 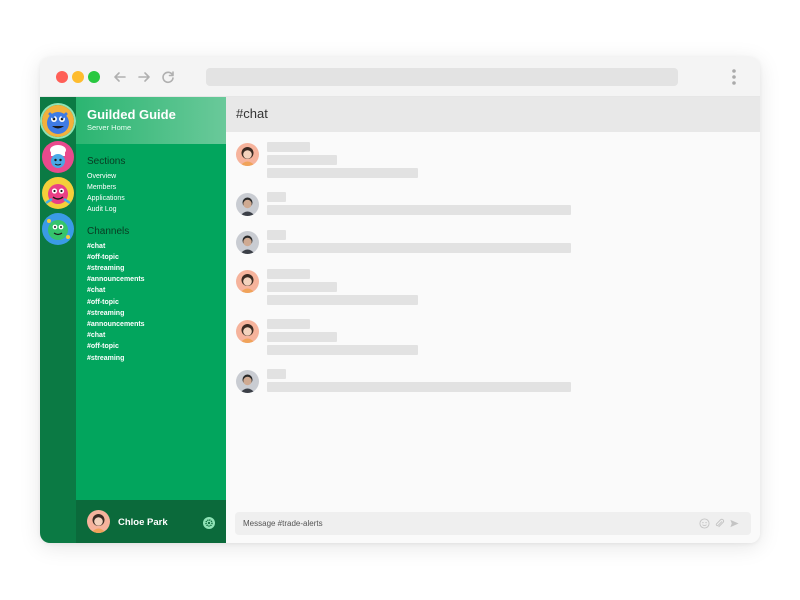 I want to click on channels-heading: Channels, so click(x=108, y=231).